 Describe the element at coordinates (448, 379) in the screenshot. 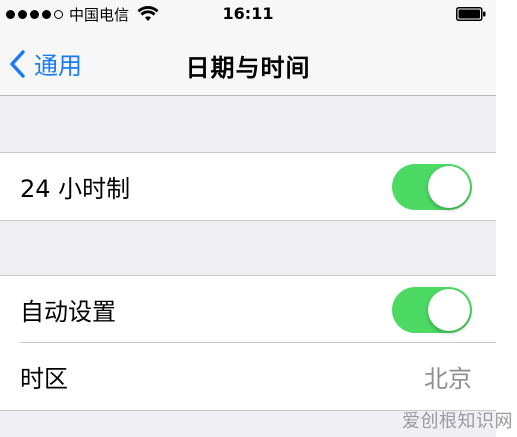

I see `timezone-value: 北京` at that location.